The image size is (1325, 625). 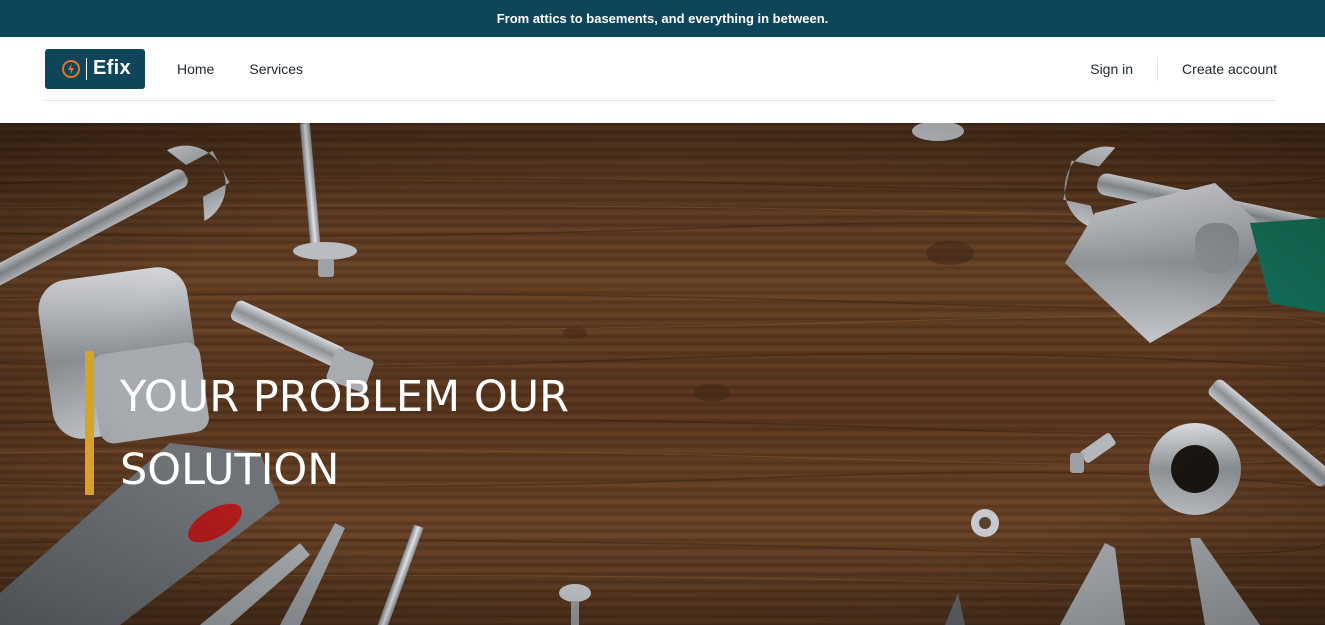 I want to click on hero-headline-text: YOUR PROBLEM OUR SOLUTION, so click(x=345, y=433).